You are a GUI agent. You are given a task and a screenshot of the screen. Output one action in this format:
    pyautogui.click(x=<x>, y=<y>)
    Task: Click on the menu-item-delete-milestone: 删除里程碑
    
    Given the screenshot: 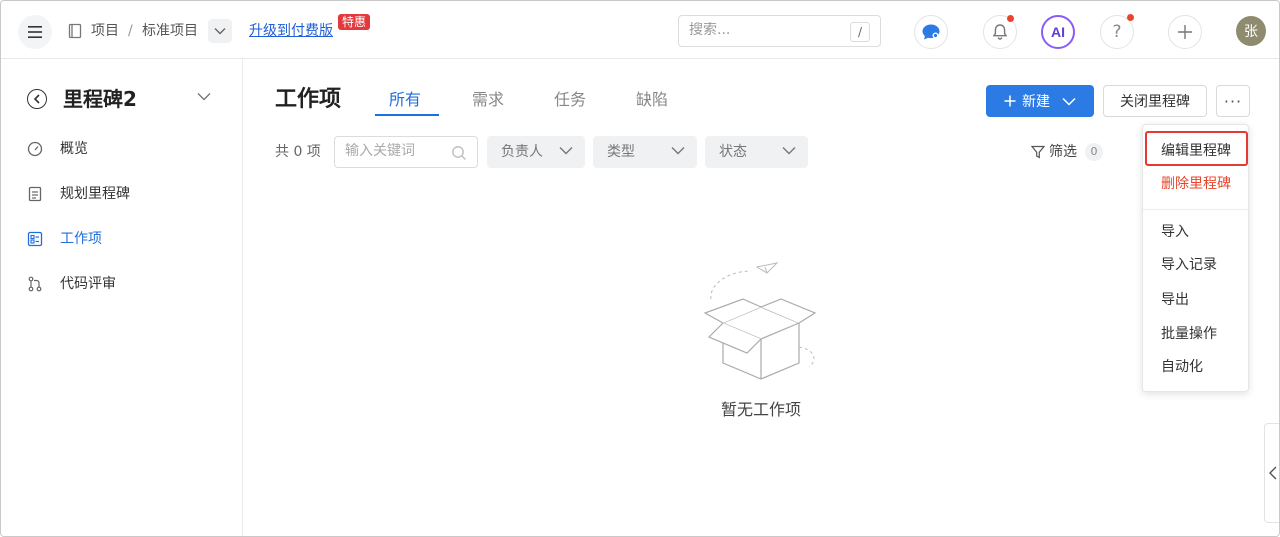 What is the action you would take?
    pyautogui.click(x=1196, y=184)
    